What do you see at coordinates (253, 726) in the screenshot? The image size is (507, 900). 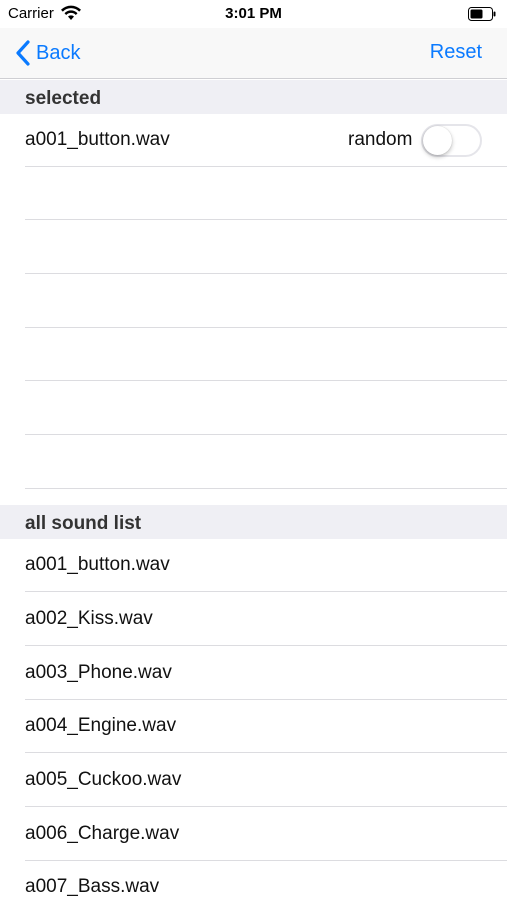 I see `sound-list-item: a004_Engine.wav` at bounding box center [253, 726].